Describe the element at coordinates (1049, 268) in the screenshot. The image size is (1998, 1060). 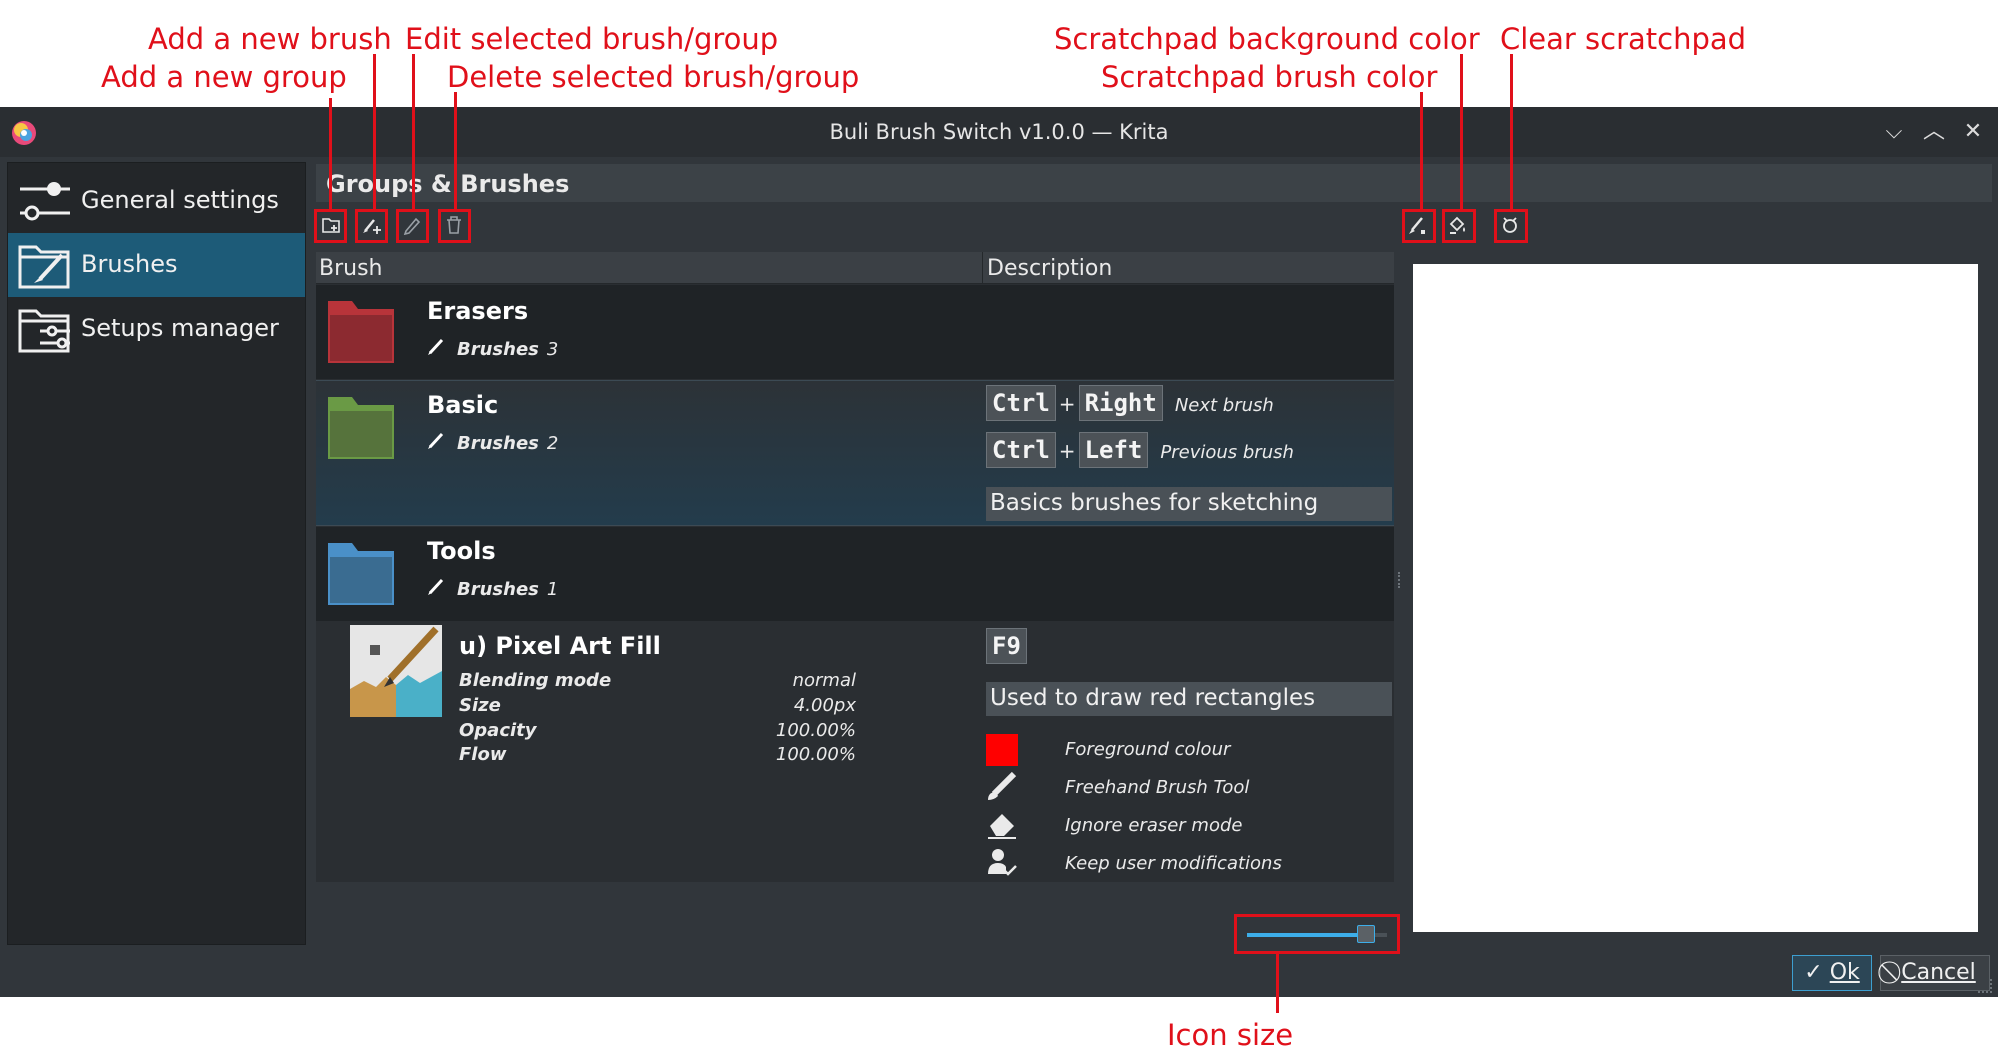
I see `column-header-description: Description` at that location.